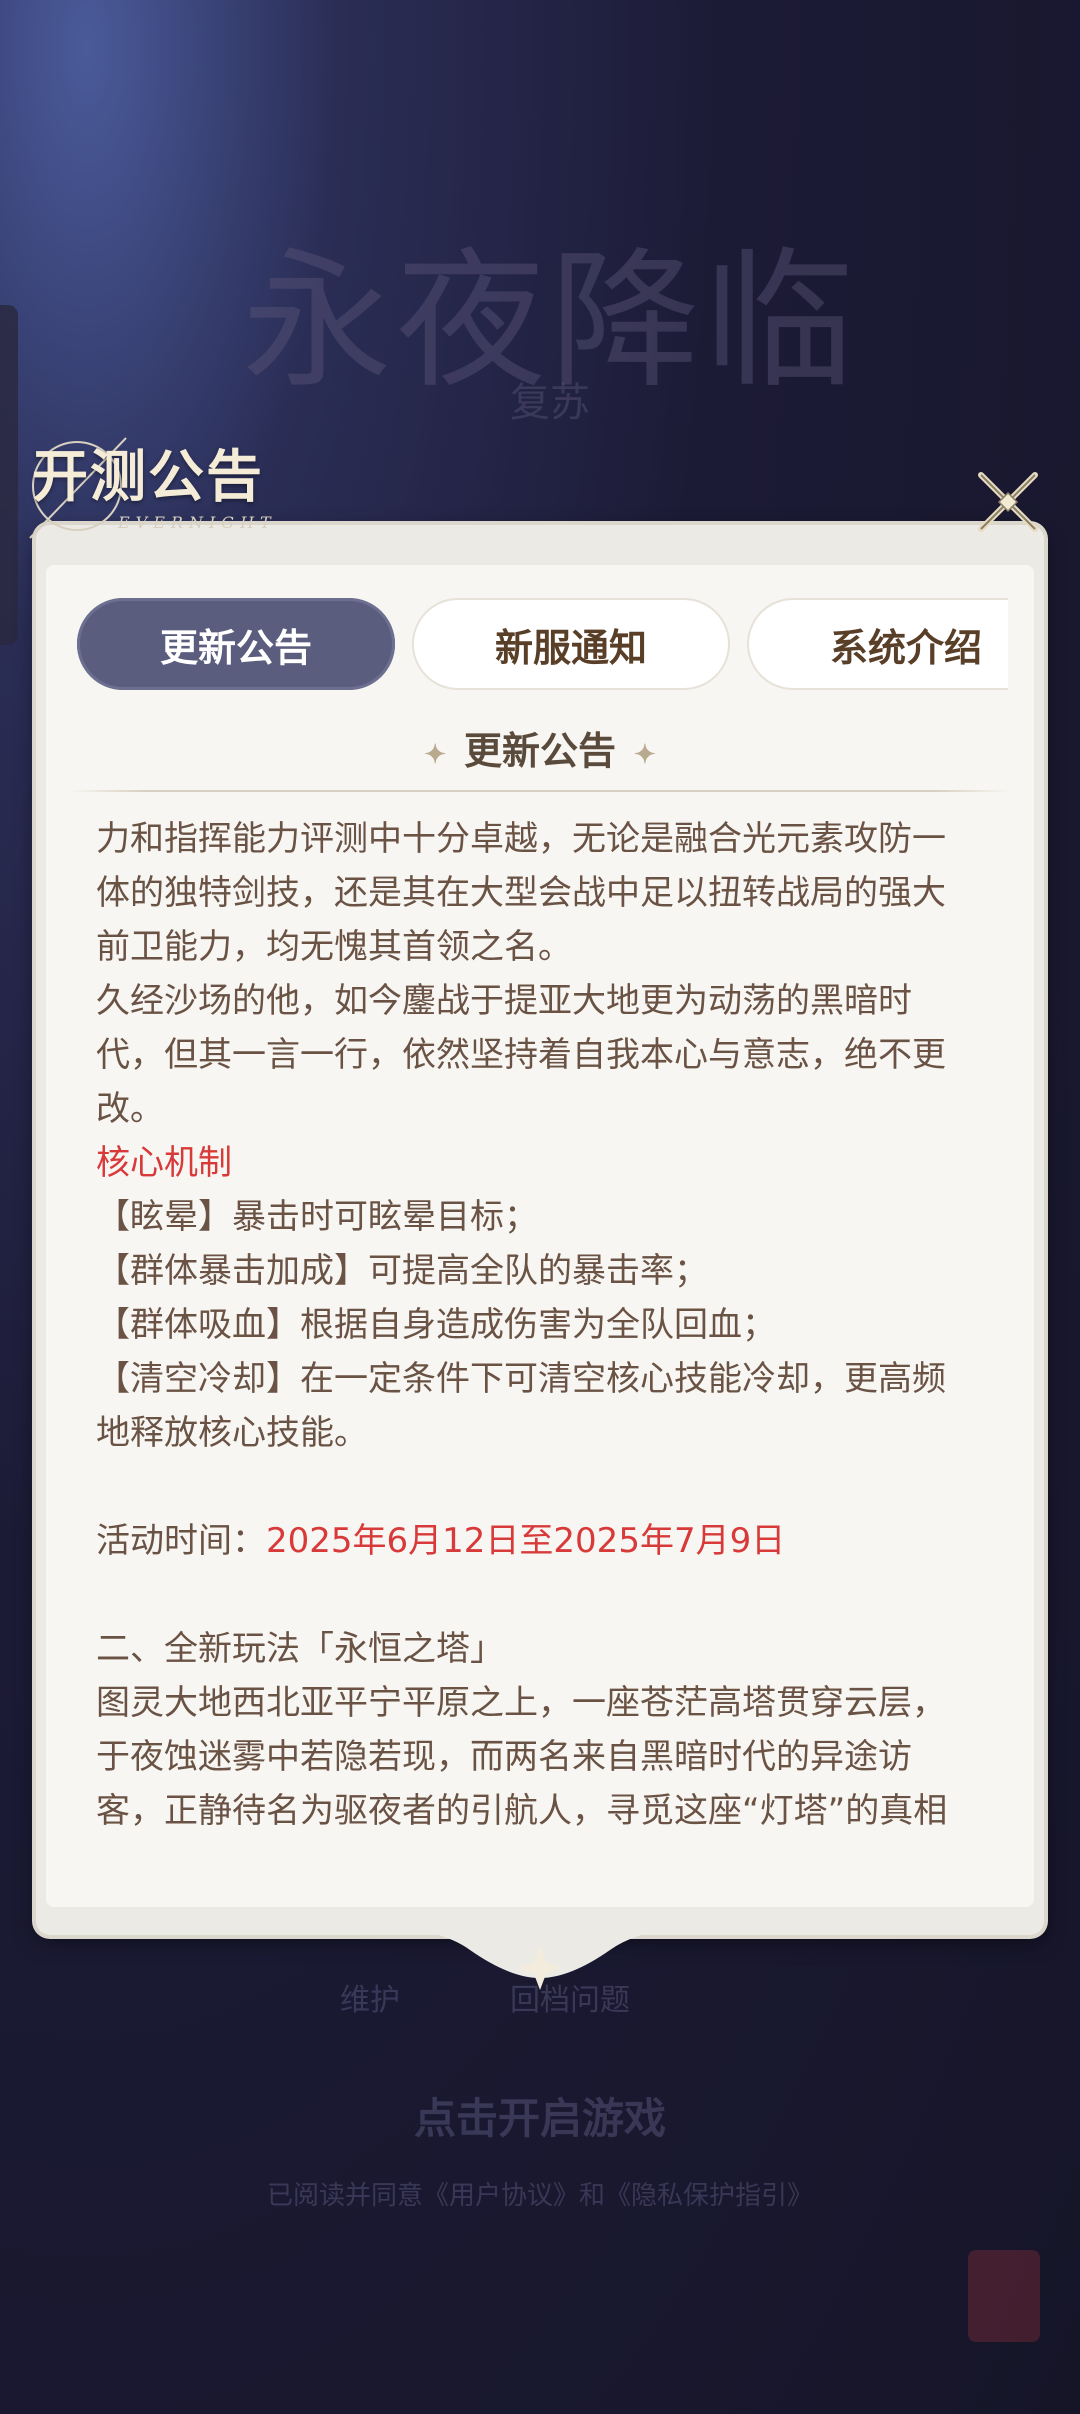 The image size is (1080, 2414). I want to click on activity-value: 2025年6月12日至2025年7月9日, so click(526, 1541).